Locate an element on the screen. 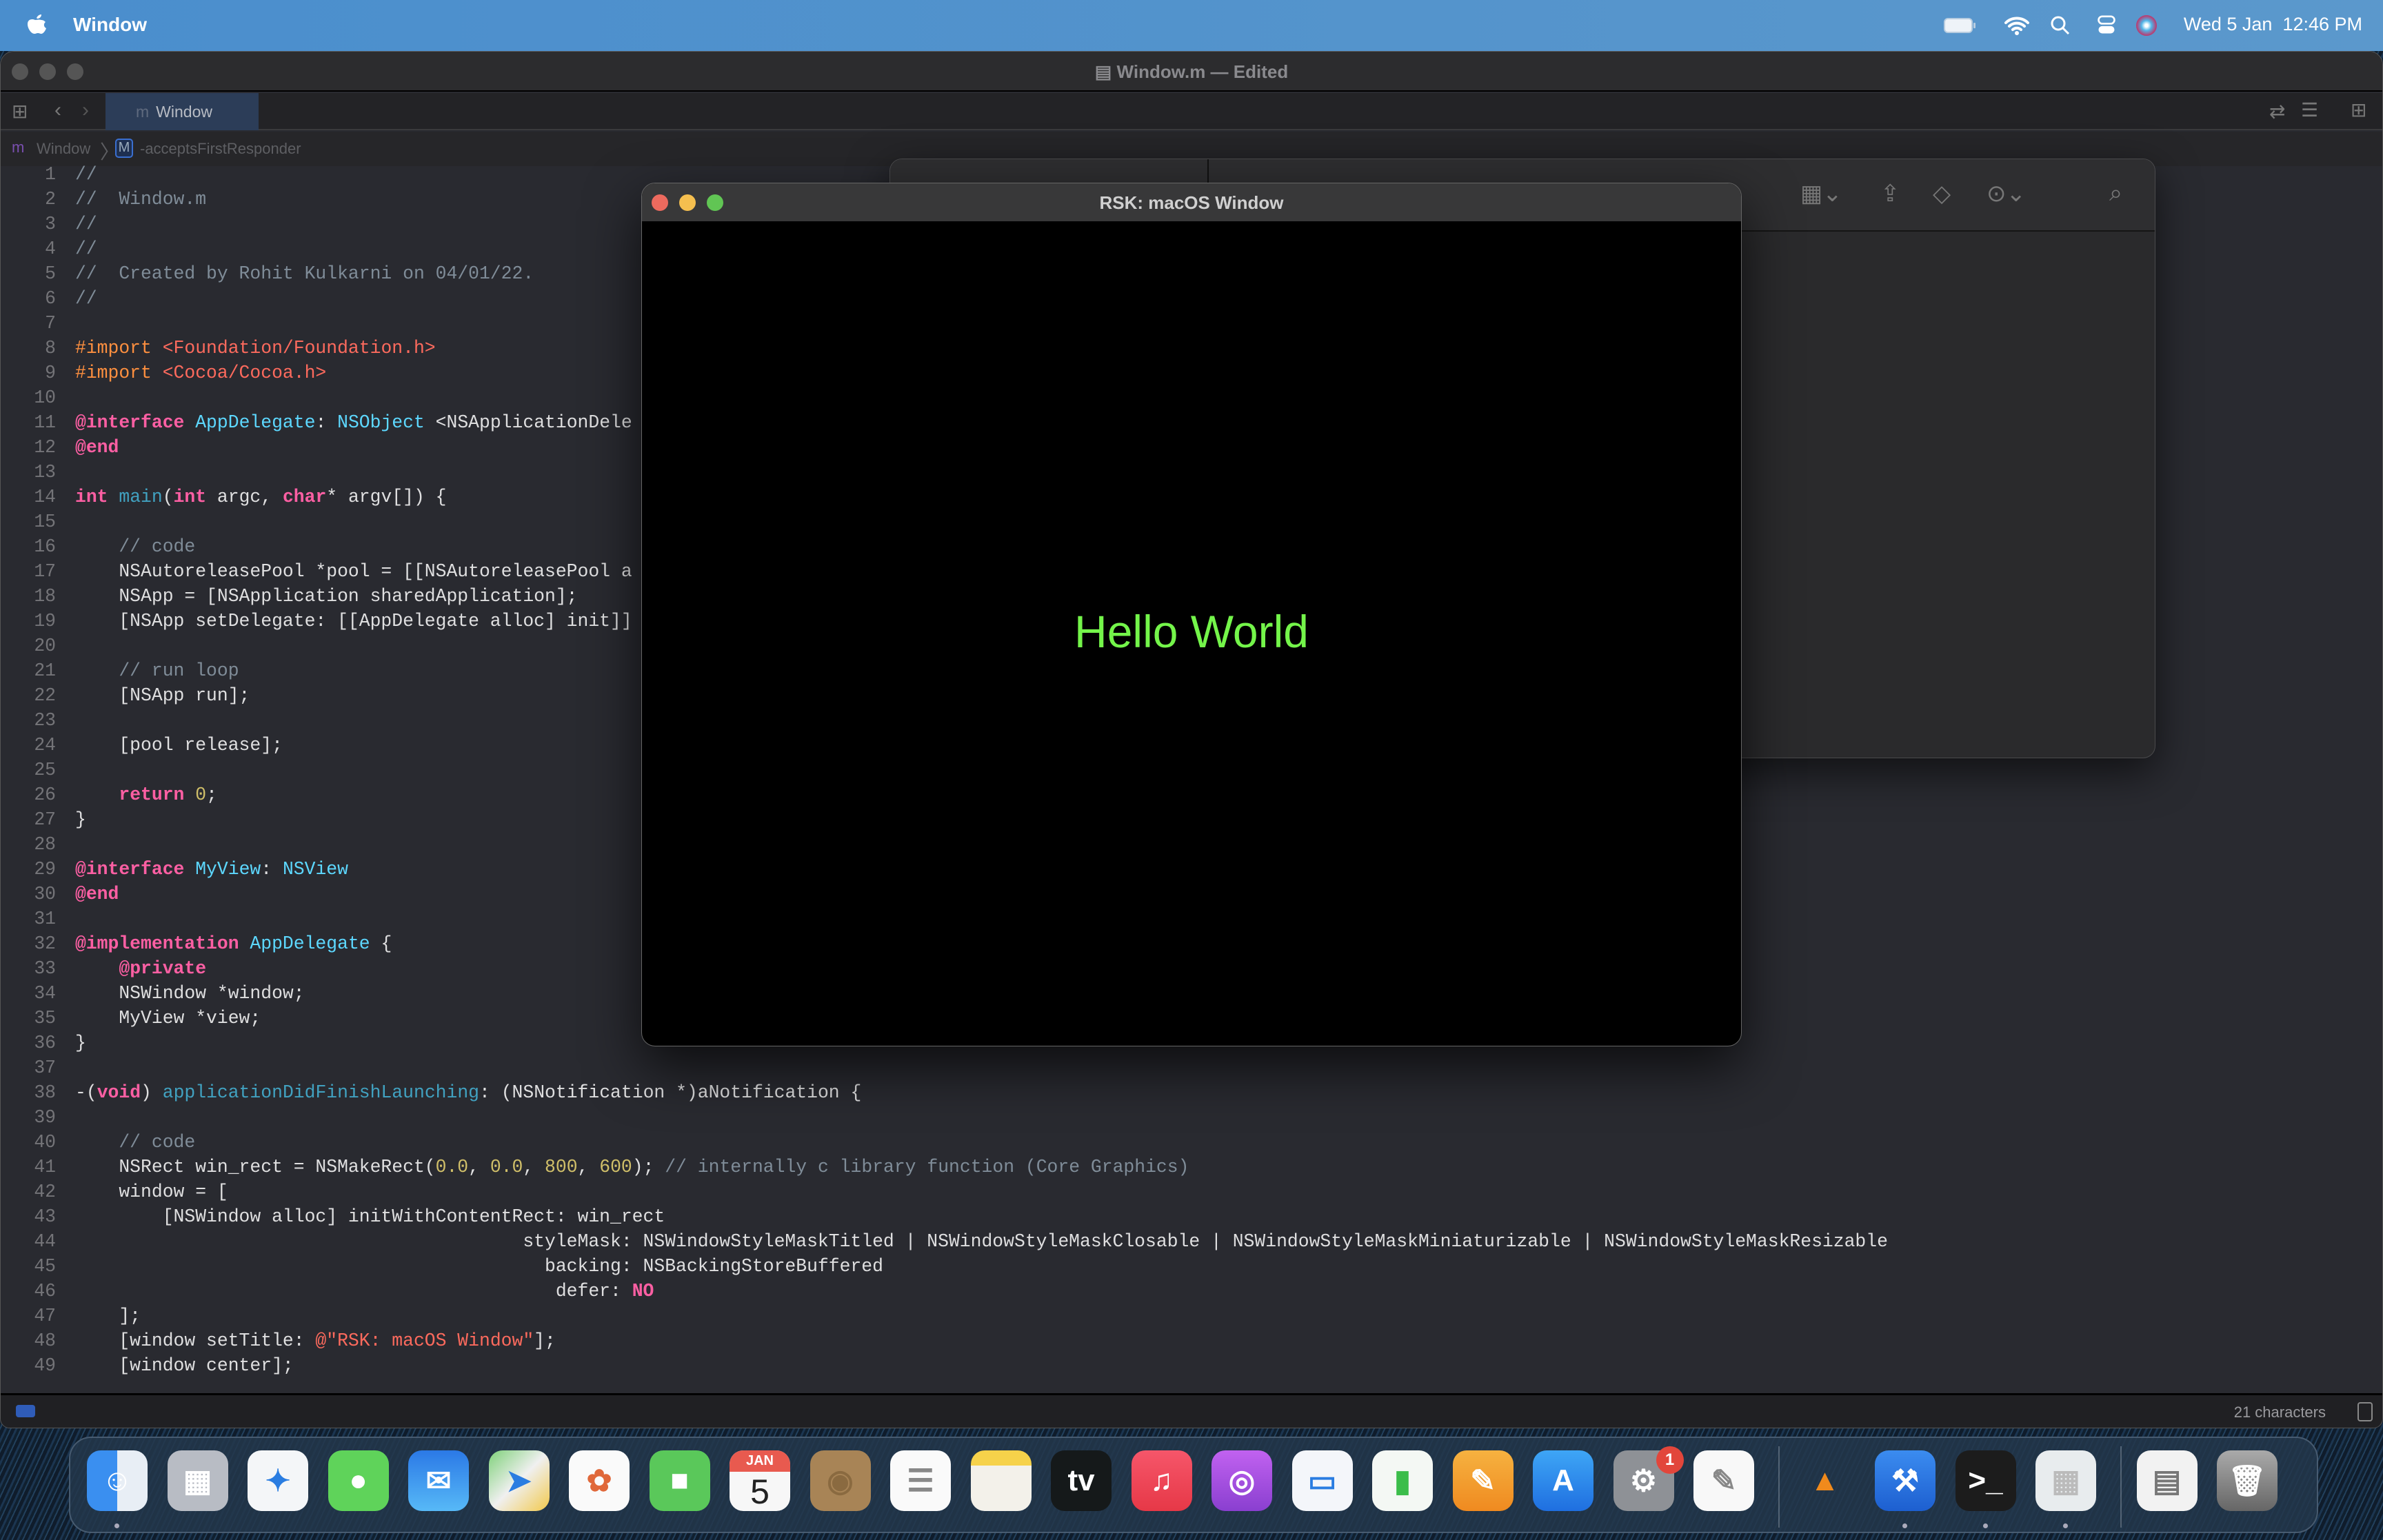 This screenshot has width=2383, height=1540. apple-icon is located at coordinates (36, 25).